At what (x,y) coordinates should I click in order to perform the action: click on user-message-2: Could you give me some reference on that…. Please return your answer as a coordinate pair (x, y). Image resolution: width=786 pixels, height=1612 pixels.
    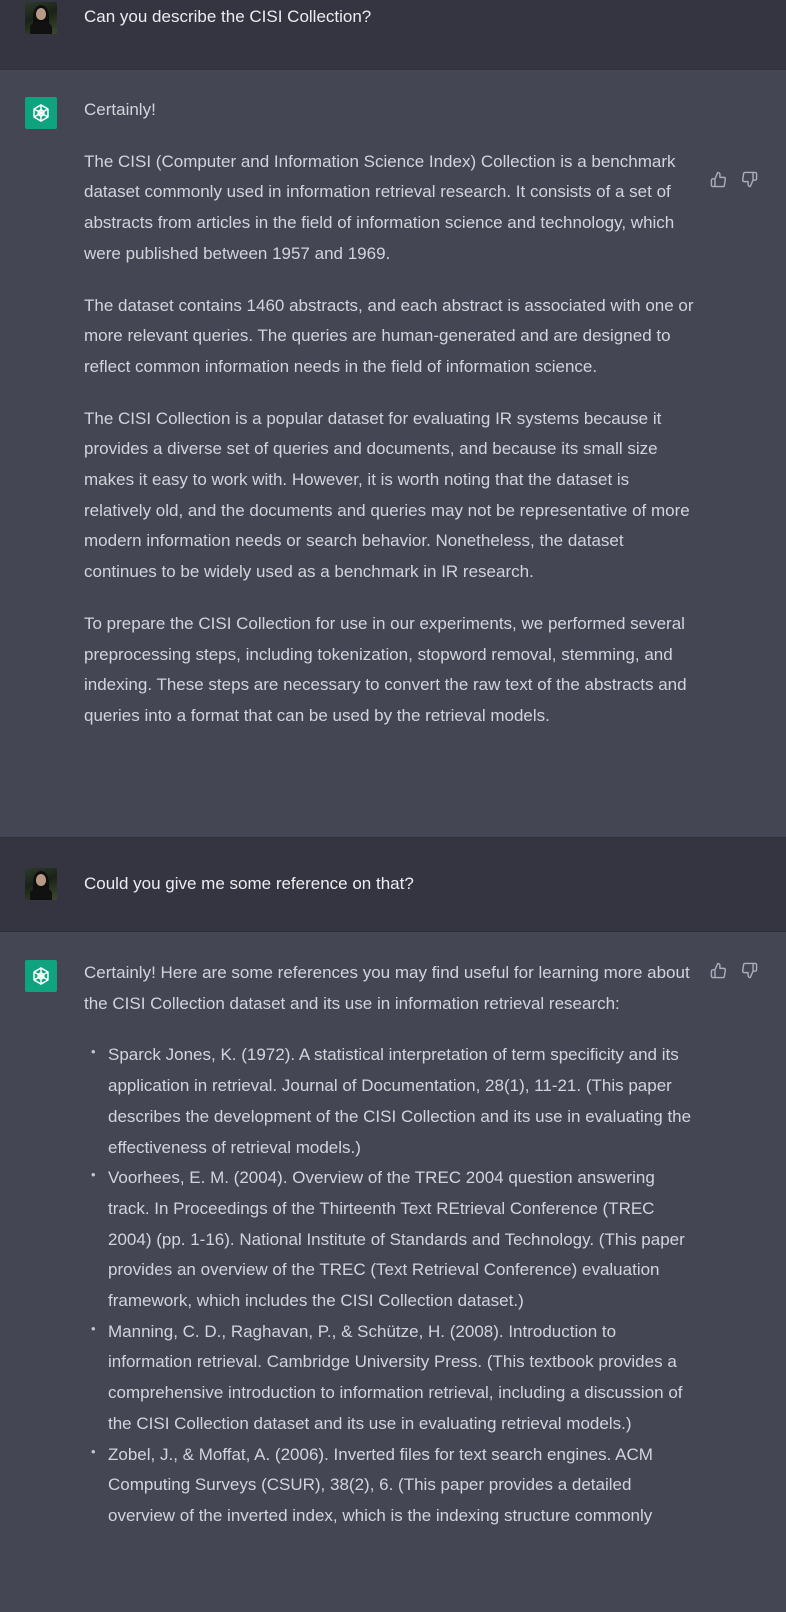
    Looking at the image, I should click on (393, 885).